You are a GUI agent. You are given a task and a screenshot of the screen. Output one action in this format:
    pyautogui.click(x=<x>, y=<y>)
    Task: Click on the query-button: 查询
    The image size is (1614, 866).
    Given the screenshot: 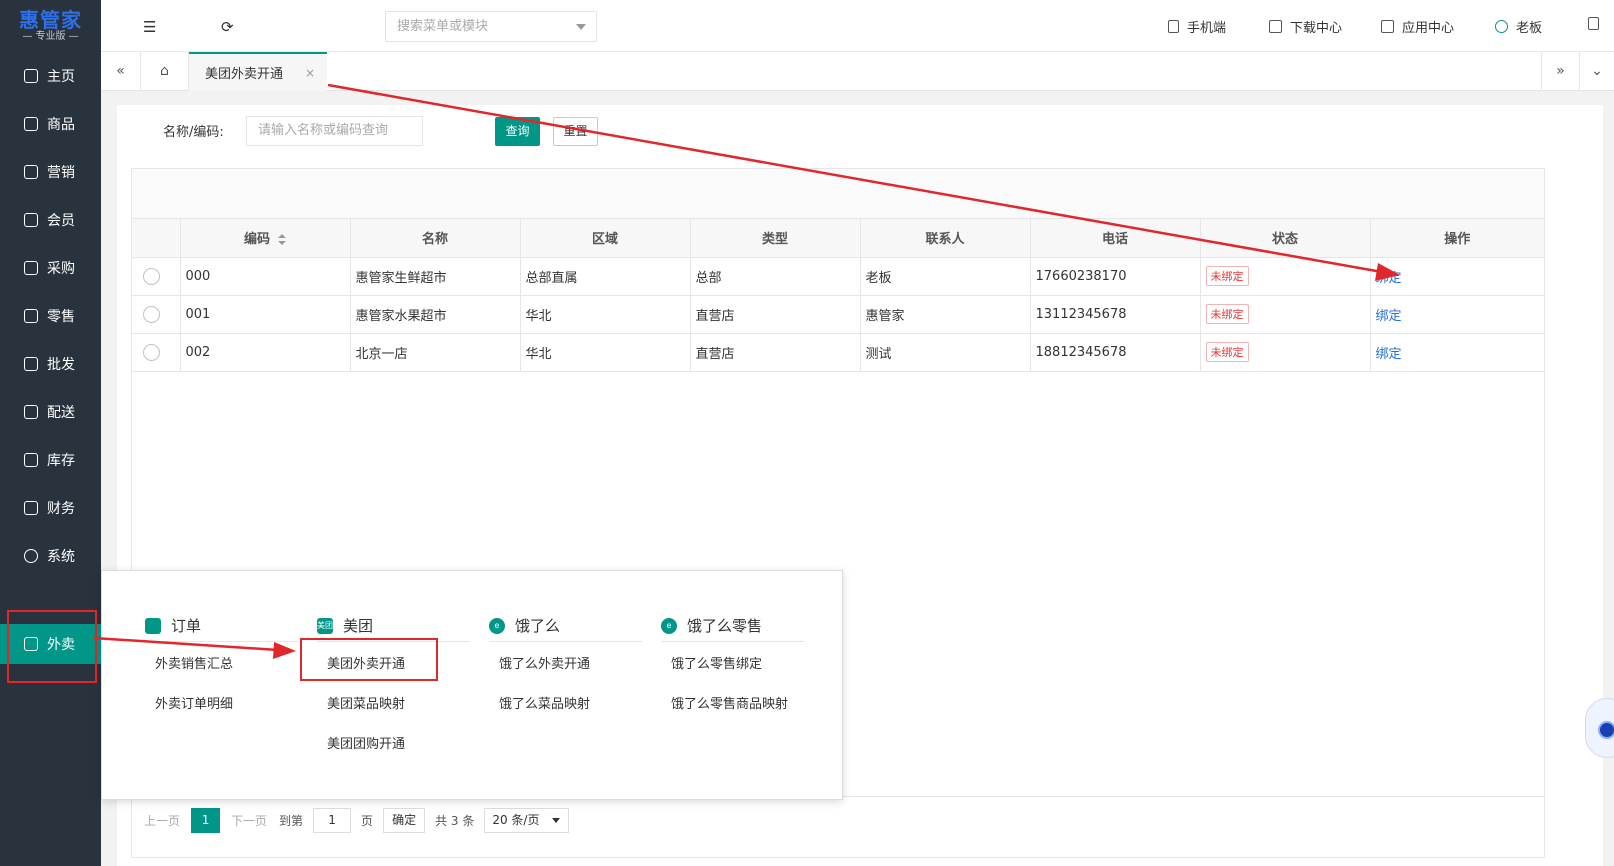 What is the action you would take?
    pyautogui.click(x=517, y=131)
    